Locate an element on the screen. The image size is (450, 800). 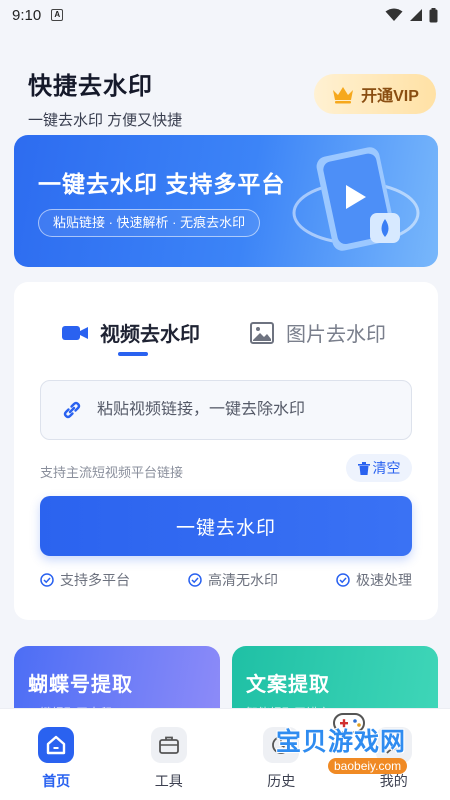
remove-watermark-button: 一键去水印 is located at coordinates (226, 526).